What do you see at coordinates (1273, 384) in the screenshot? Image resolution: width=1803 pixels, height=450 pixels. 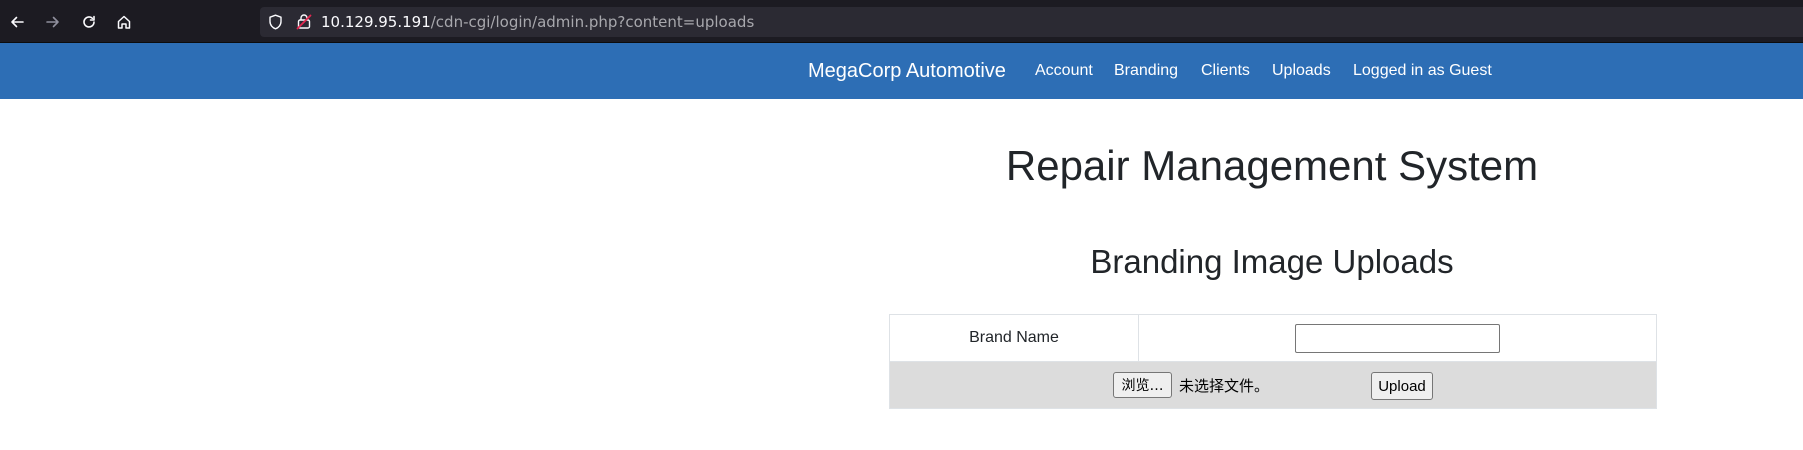 I see `file-upload-row: 浏览… 未选择文件。 Upload` at bounding box center [1273, 384].